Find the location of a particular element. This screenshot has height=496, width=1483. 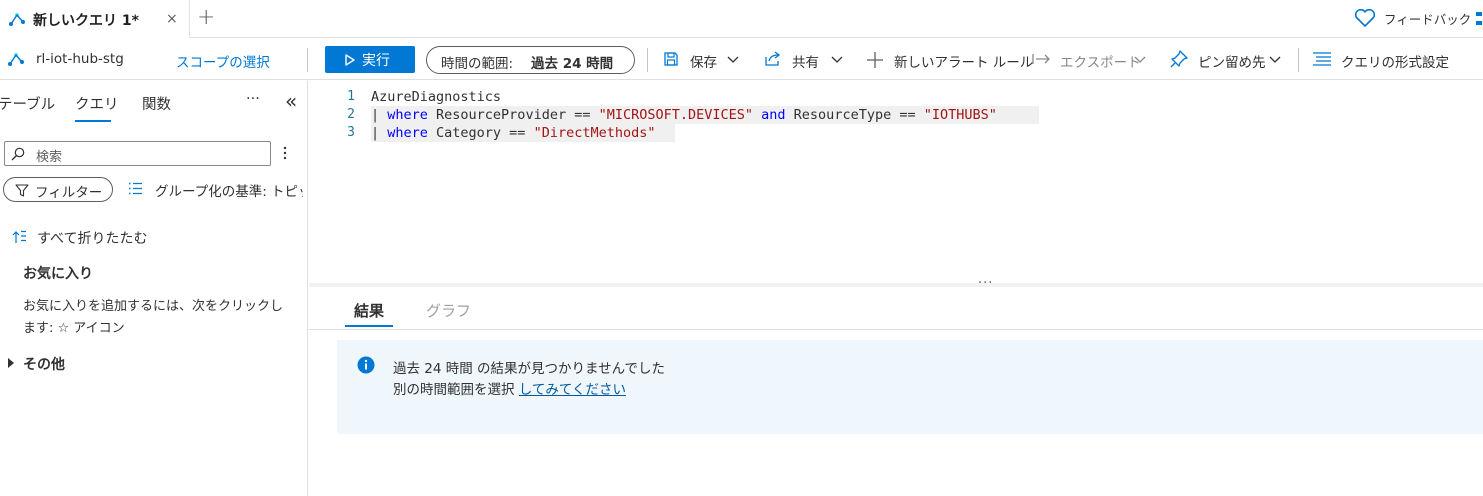

caret-right-icon is located at coordinates (11, 363).